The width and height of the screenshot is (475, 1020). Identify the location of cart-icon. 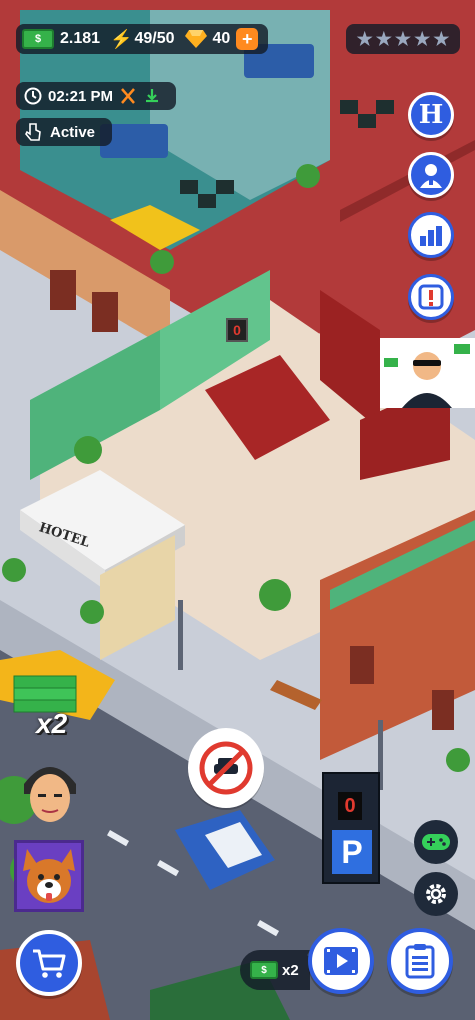
(49, 963).